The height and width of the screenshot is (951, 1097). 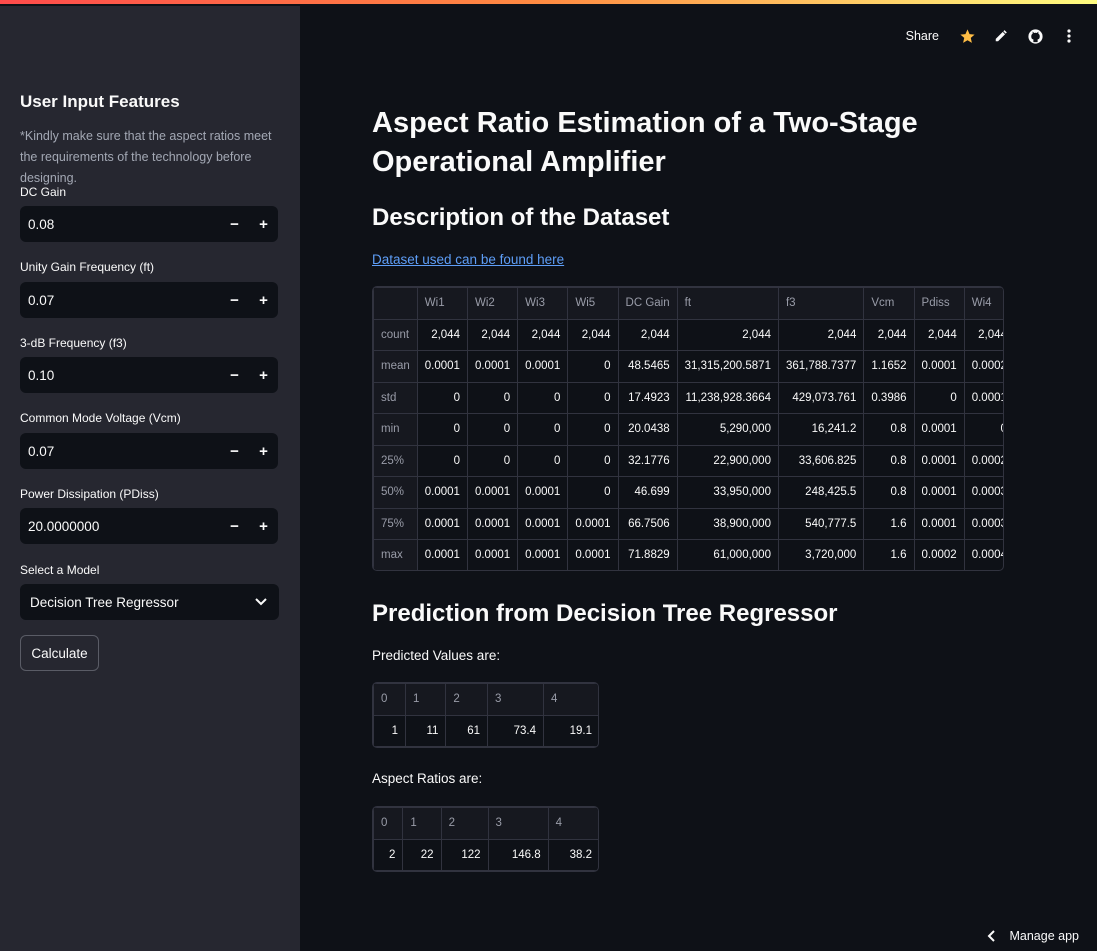 What do you see at coordinates (1033, 936) in the screenshot?
I see `manage-app-button: Manage app` at bounding box center [1033, 936].